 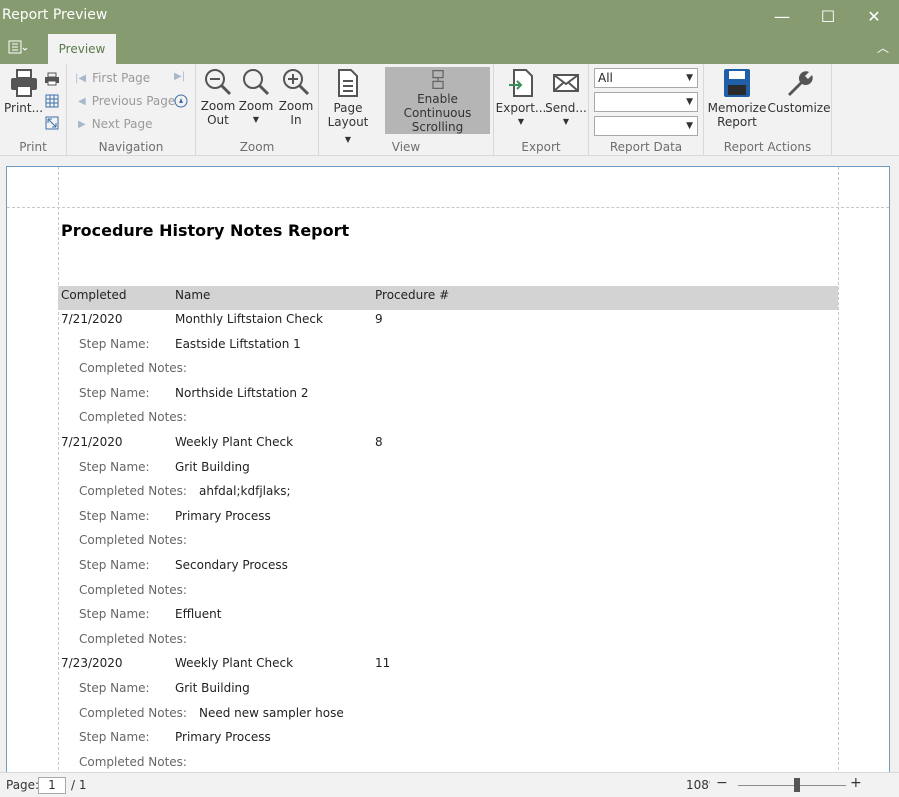 What do you see at coordinates (646, 78) in the screenshot?
I see `report-data-select-1: All ▼` at bounding box center [646, 78].